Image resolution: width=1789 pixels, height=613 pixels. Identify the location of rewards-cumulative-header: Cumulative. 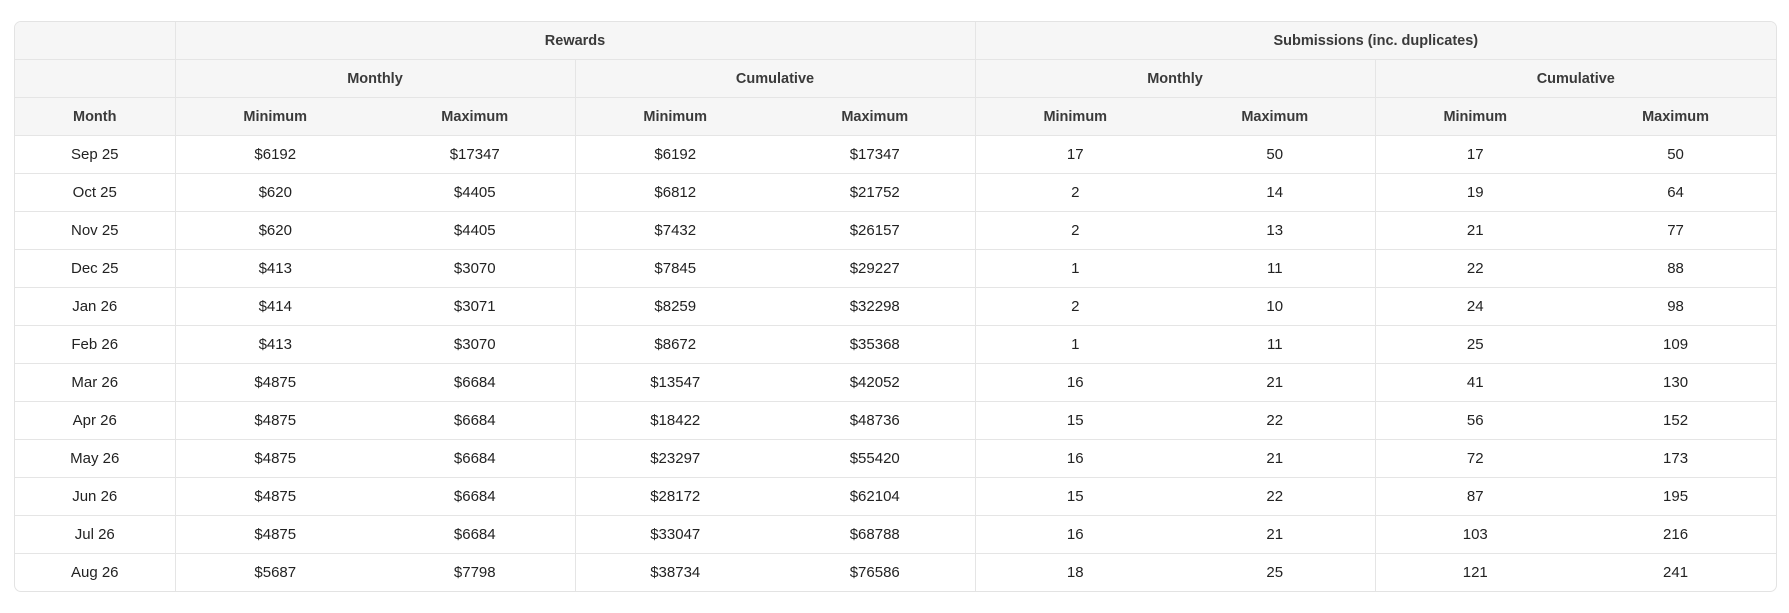
(775, 78).